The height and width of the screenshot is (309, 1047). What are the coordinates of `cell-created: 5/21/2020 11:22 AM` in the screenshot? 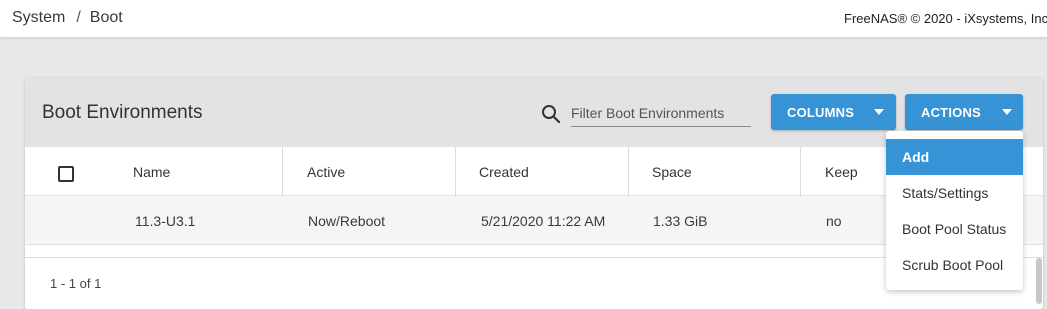 It's located at (543, 221).